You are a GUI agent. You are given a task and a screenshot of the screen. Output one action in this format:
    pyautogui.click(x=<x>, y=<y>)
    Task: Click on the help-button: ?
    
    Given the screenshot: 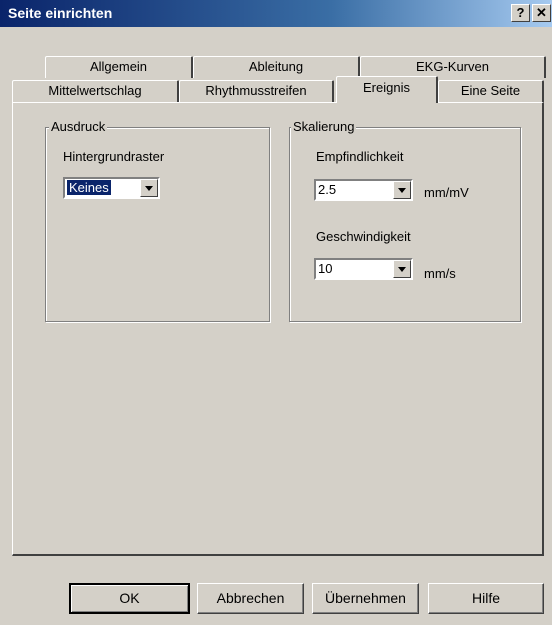 What is the action you would take?
    pyautogui.click(x=520, y=13)
    